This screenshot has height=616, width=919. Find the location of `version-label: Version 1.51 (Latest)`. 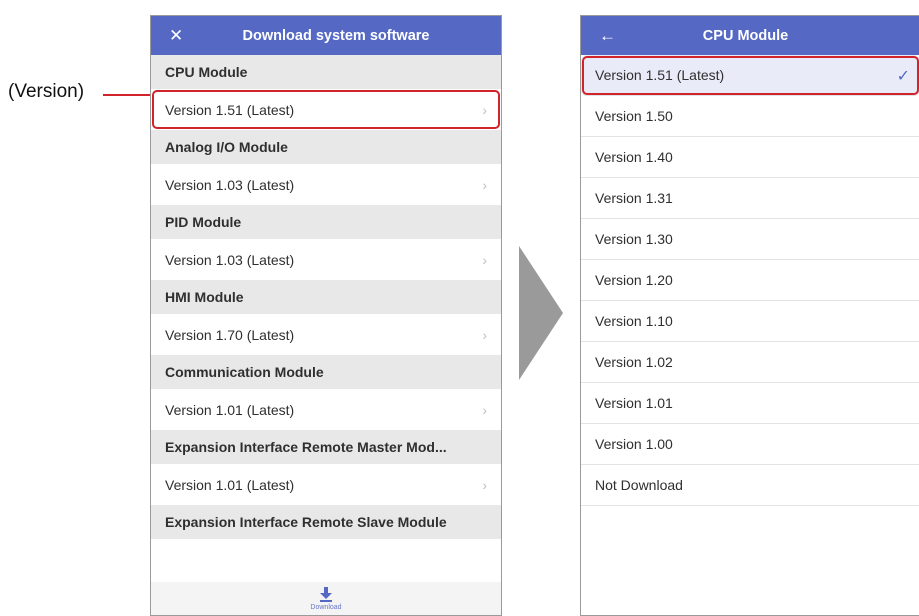

version-label: Version 1.51 (Latest) is located at coordinates (230, 109).